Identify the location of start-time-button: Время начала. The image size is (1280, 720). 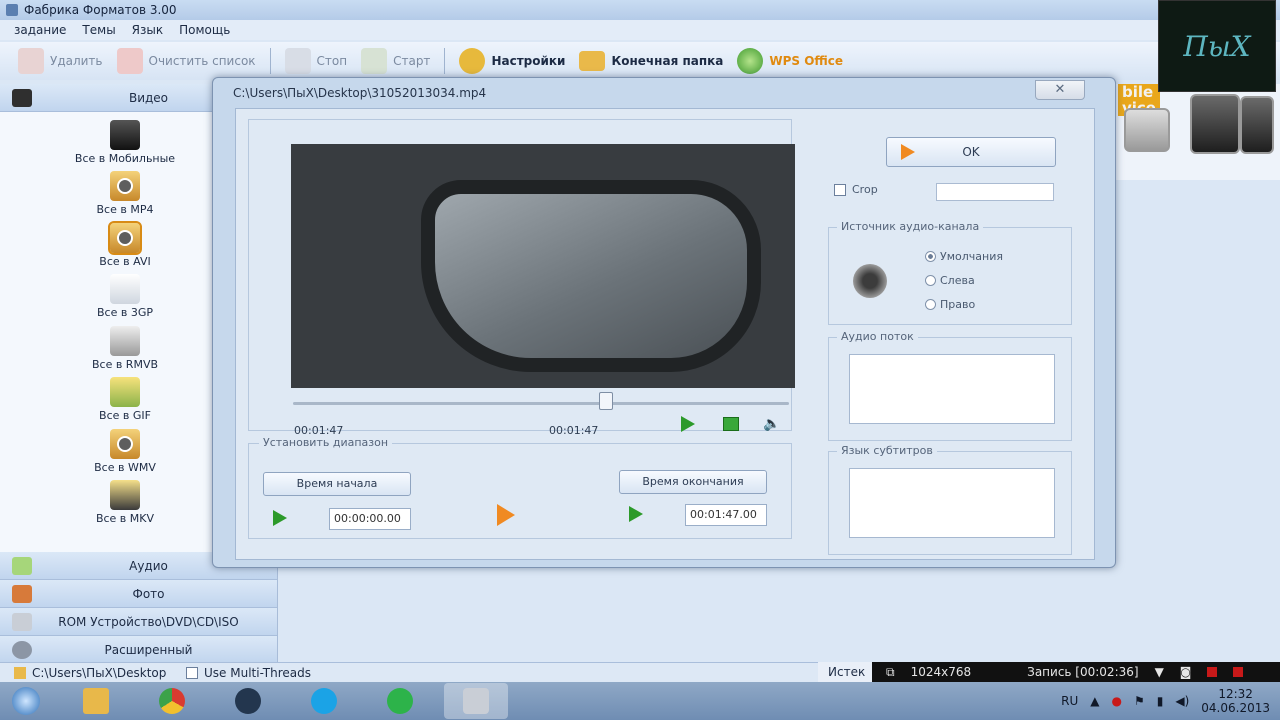
(337, 484).